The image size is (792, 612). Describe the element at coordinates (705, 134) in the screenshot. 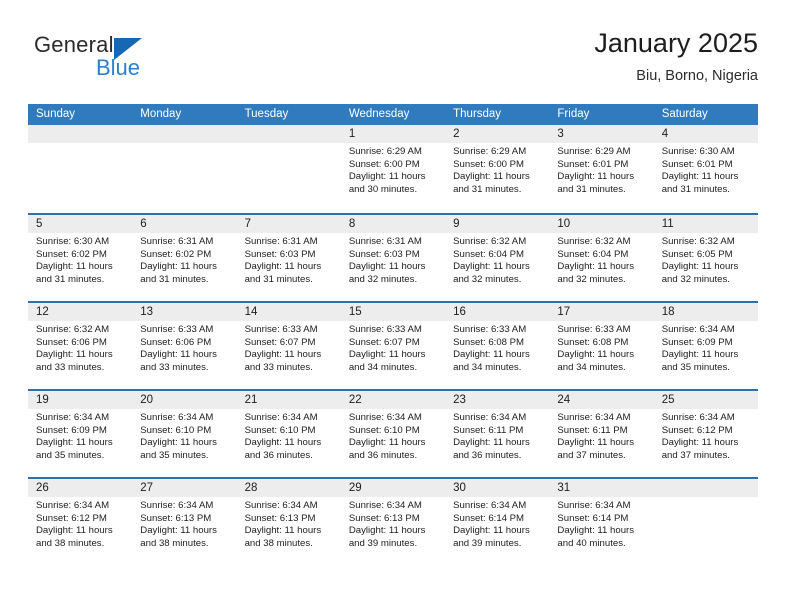

I see `day-number-band: 4` at that location.